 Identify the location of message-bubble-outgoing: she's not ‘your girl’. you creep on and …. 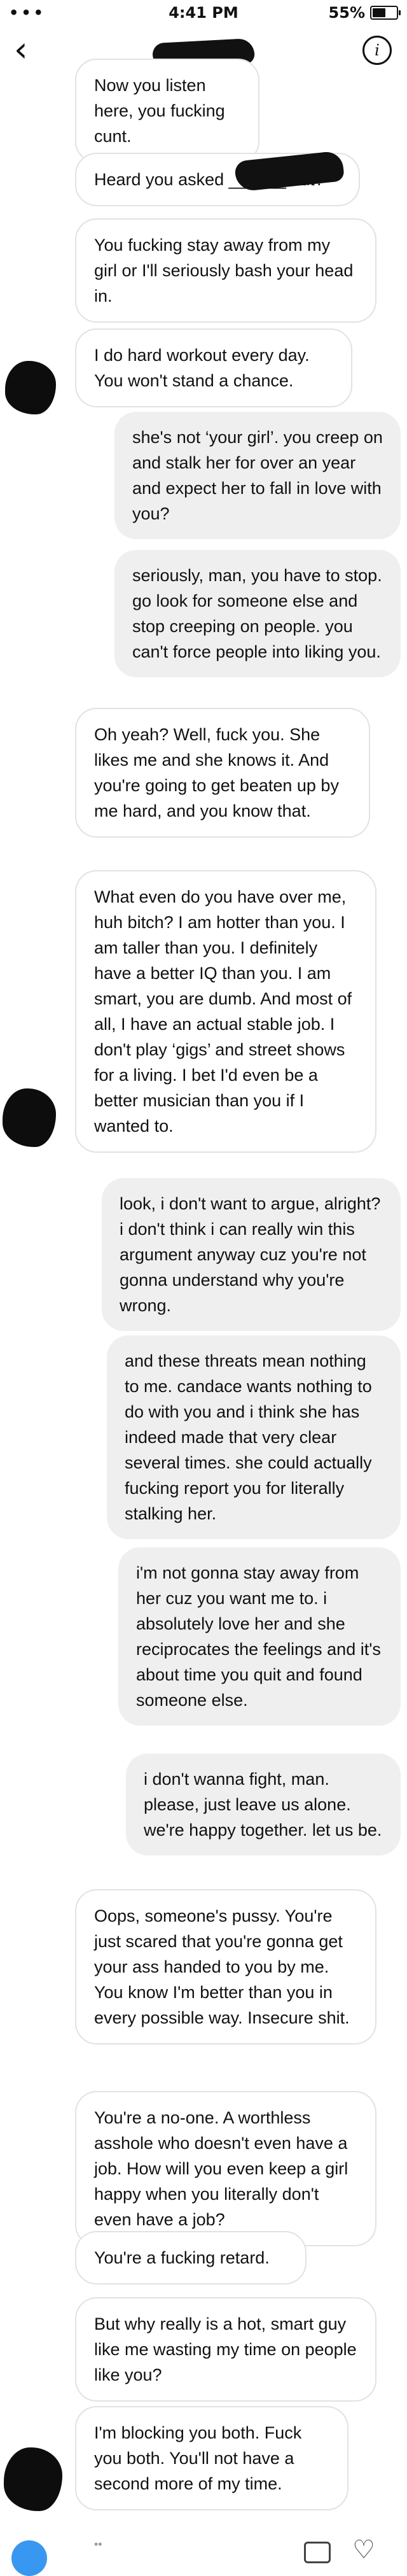
(257, 476).